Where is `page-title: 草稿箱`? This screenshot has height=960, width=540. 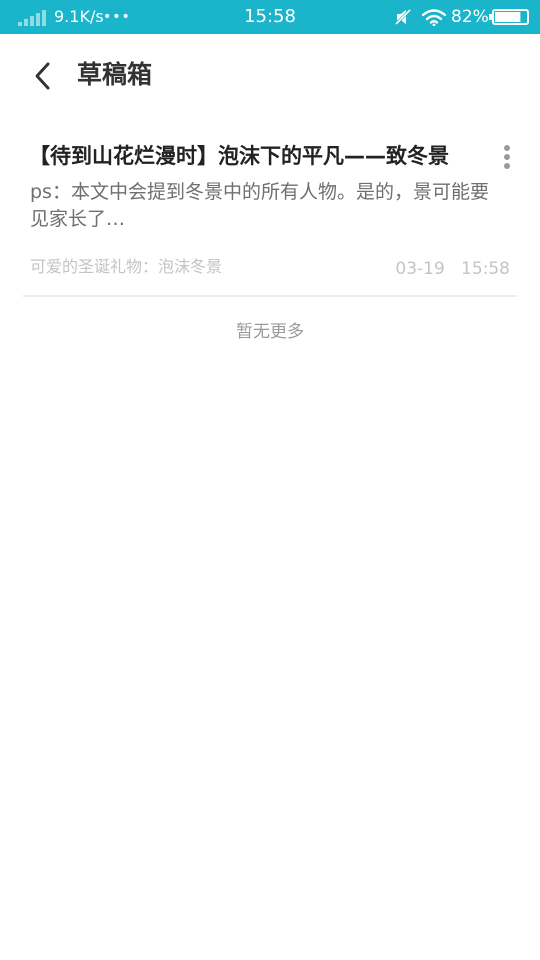 page-title: 草稿箱 is located at coordinates (115, 74).